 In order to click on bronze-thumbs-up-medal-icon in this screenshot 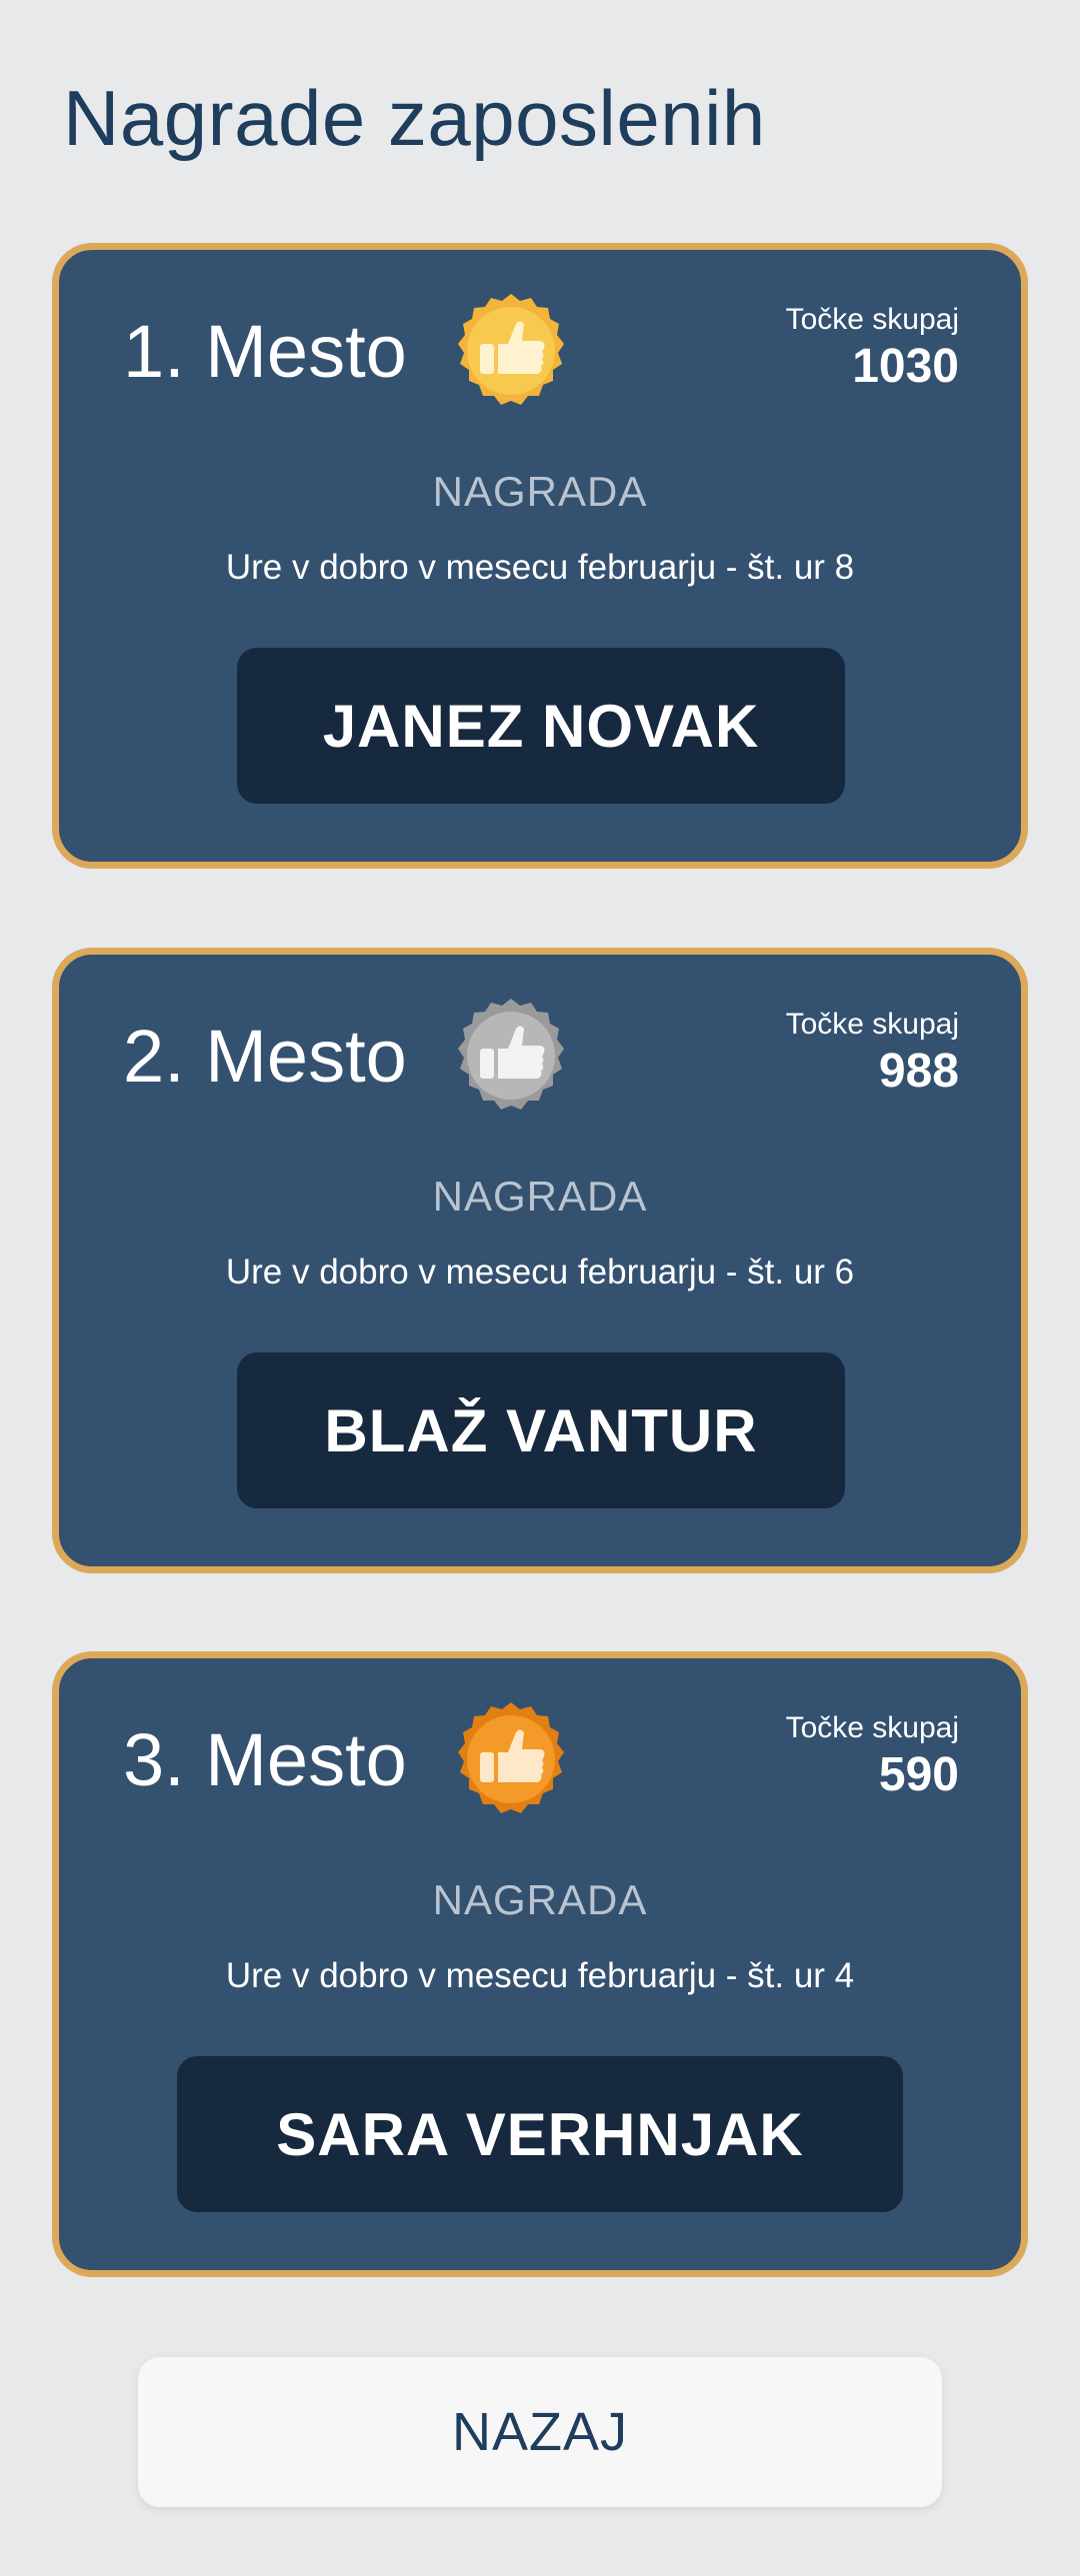, I will do `click(511, 1757)`.